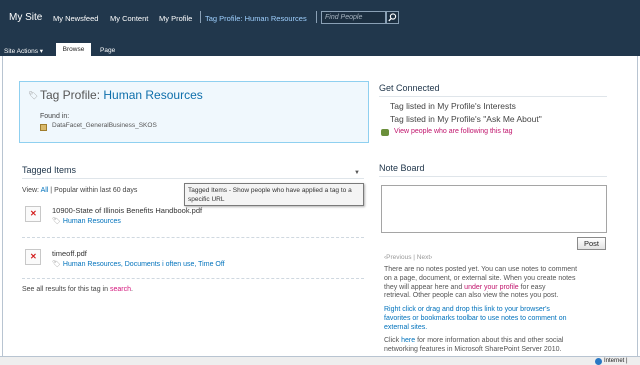 The image size is (640, 365). Describe the element at coordinates (591, 243) in the screenshot. I see `post-button: Post` at that location.